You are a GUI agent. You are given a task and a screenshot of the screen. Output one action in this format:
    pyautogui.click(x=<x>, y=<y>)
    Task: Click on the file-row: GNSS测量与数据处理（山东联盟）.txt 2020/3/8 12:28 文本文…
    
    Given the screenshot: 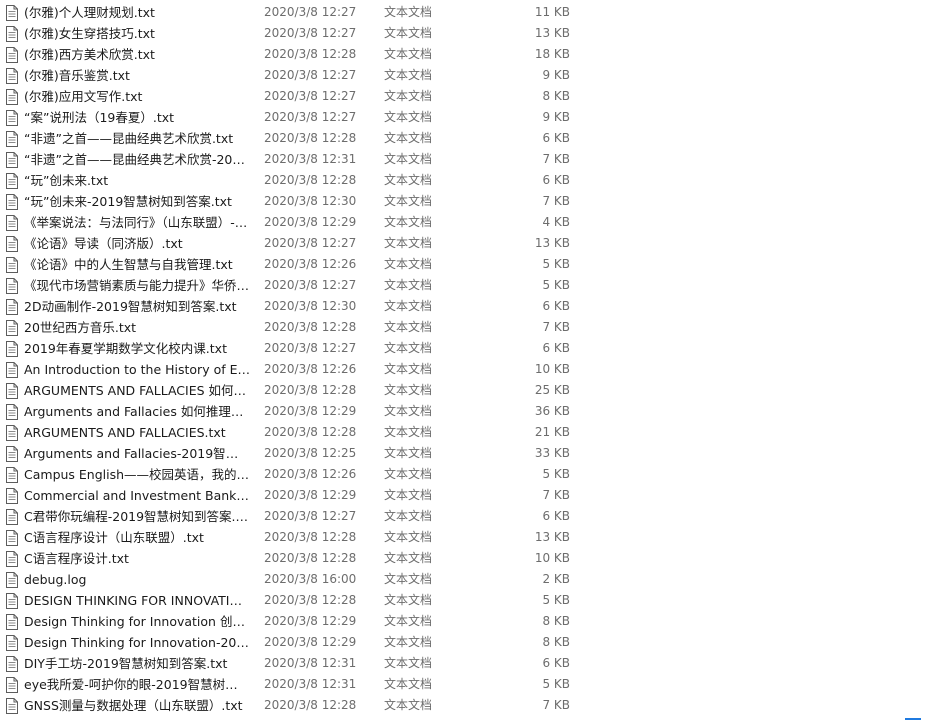 What is the action you would take?
    pyautogui.click(x=462, y=705)
    